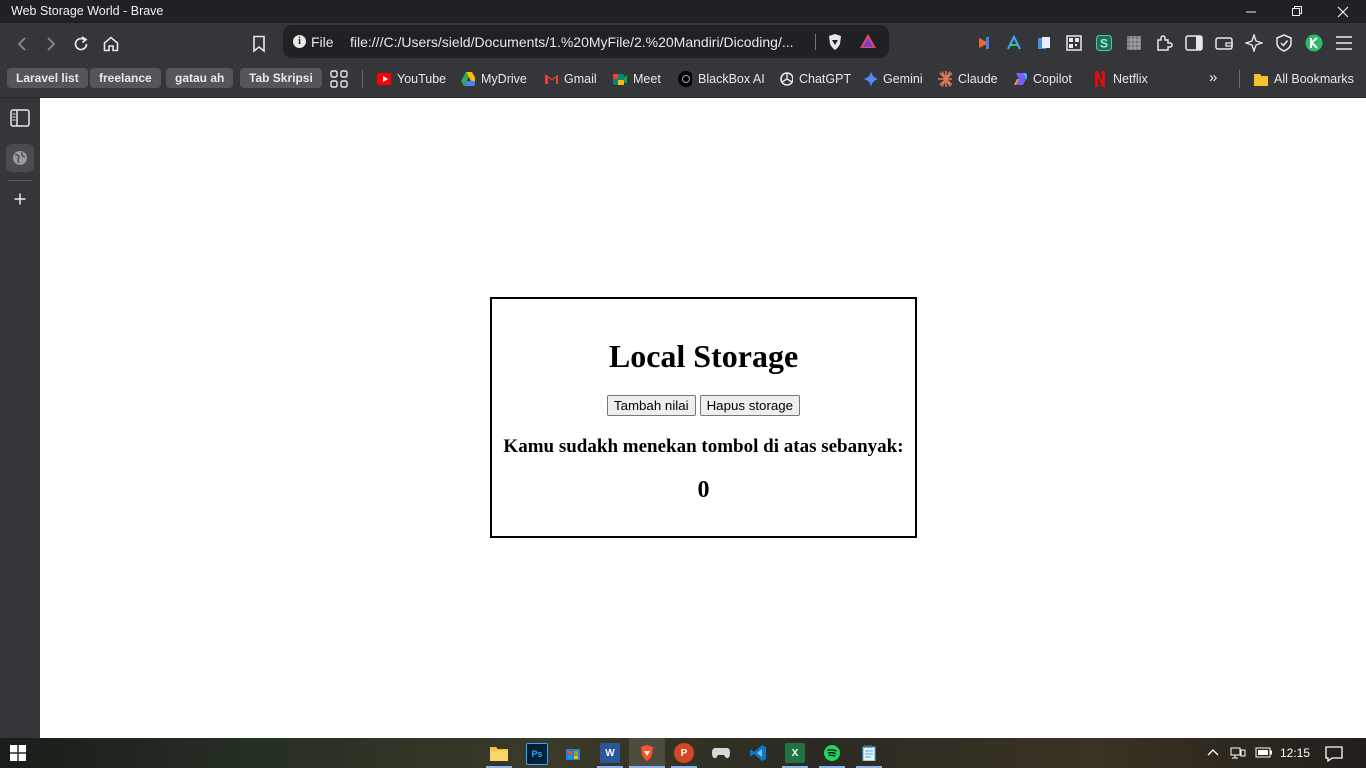 This screenshot has height=768, width=1366. Describe the element at coordinates (703, 356) in the screenshot. I see `page-heading: Local Storage` at that location.